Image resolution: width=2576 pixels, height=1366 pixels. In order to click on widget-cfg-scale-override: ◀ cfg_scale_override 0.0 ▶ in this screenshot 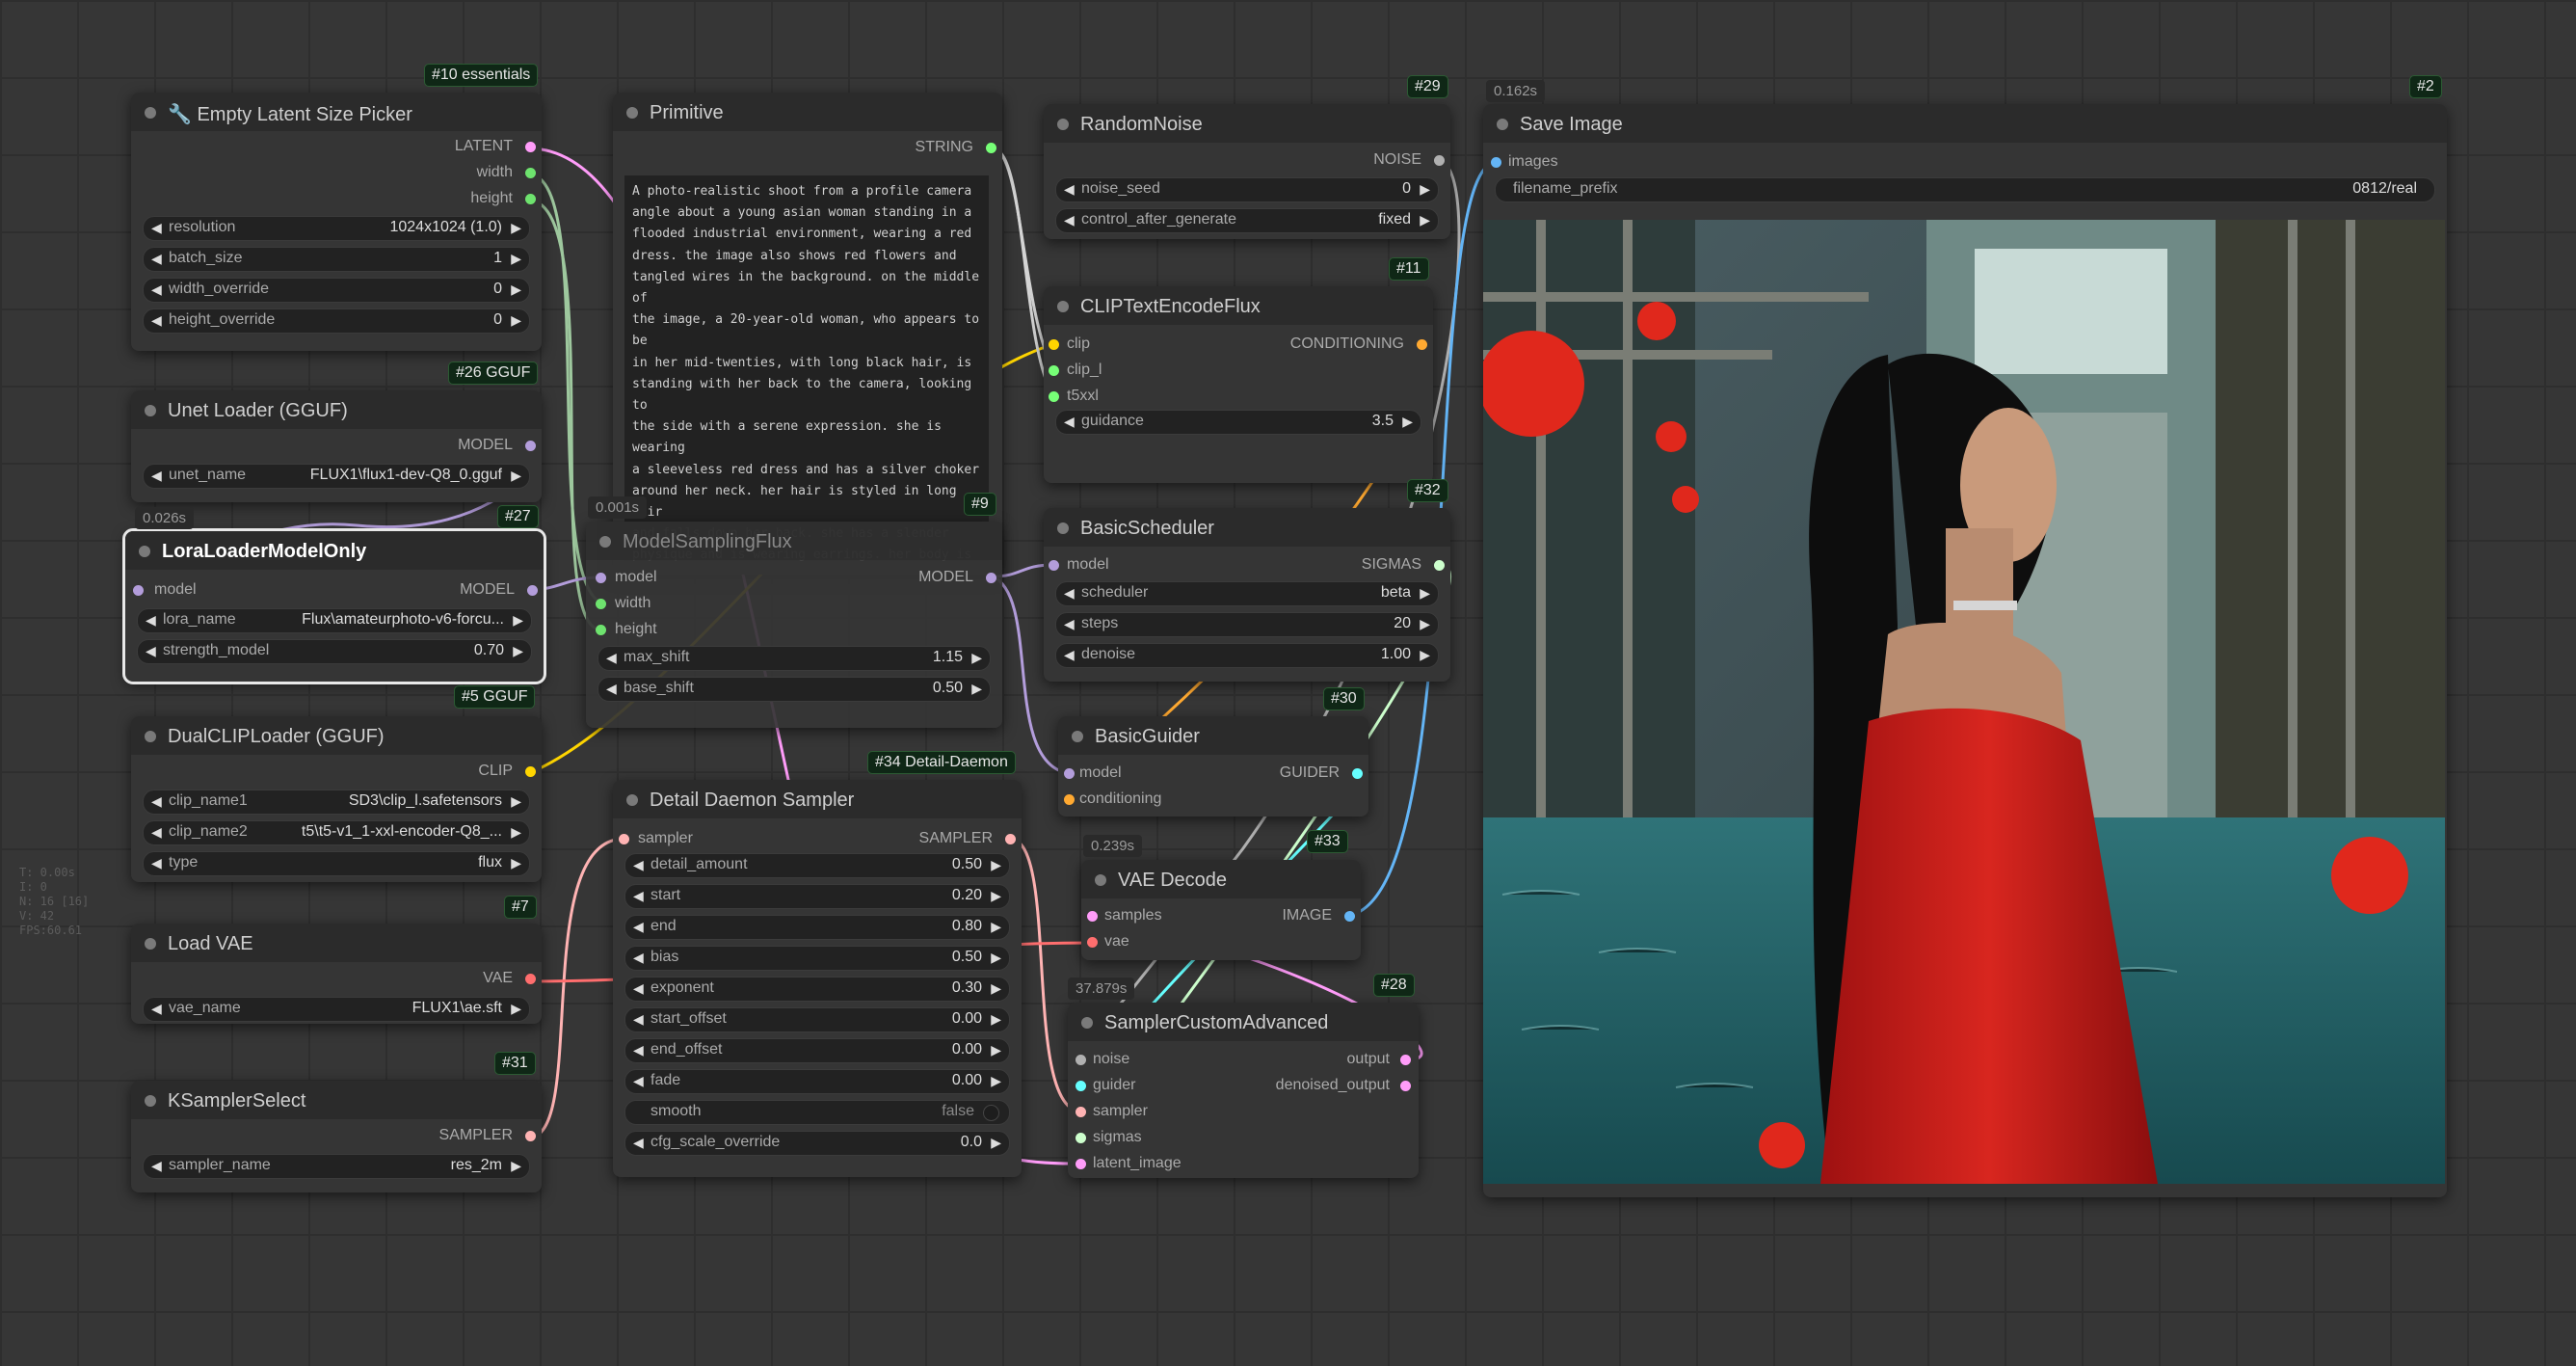, I will do `click(817, 1144)`.